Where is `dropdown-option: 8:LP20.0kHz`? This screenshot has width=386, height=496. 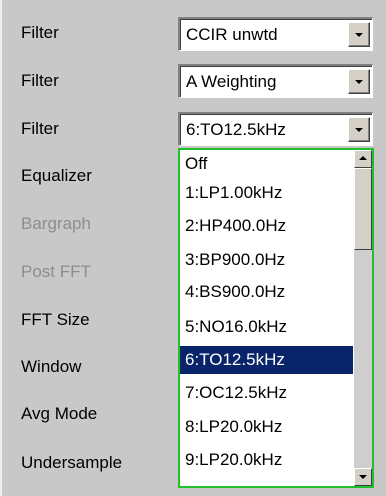 dropdown-option: 8:LP20.0kHz is located at coordinates (266, 427).